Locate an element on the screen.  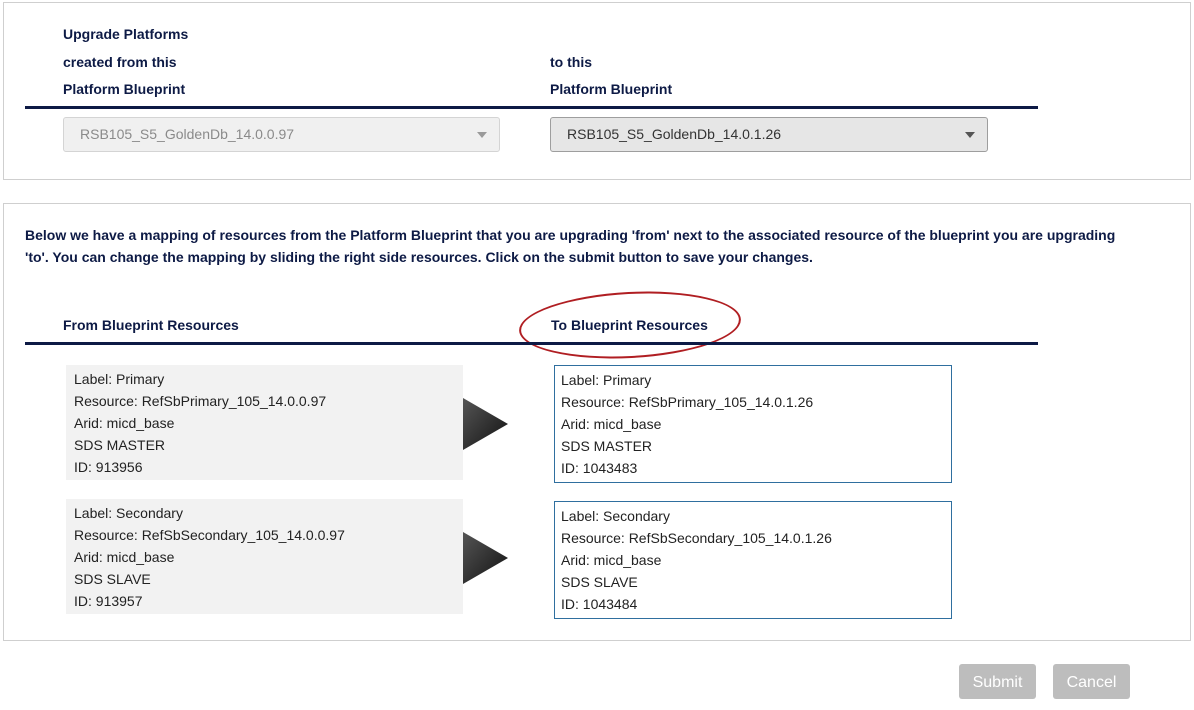
resource-id: ID: 913956 is located at coordinates (108, 467).